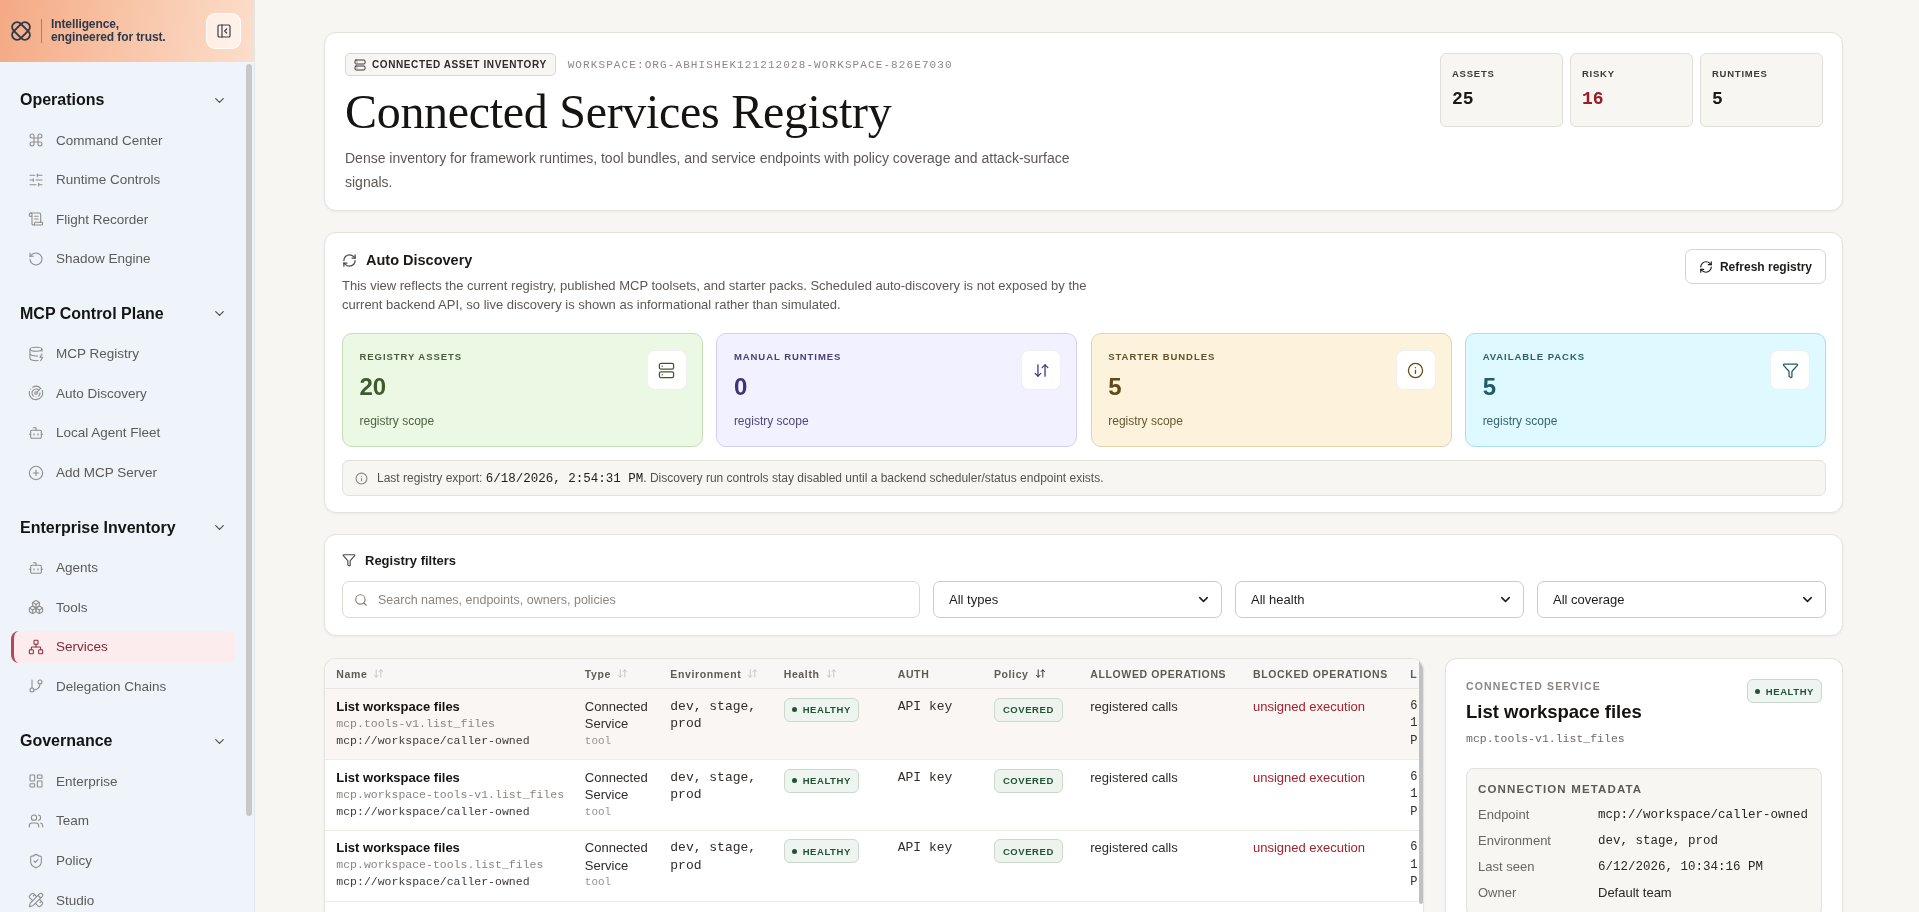  Describe the element at coordinates (36, 353) in the screenshot. I see `database-icon` at that location.